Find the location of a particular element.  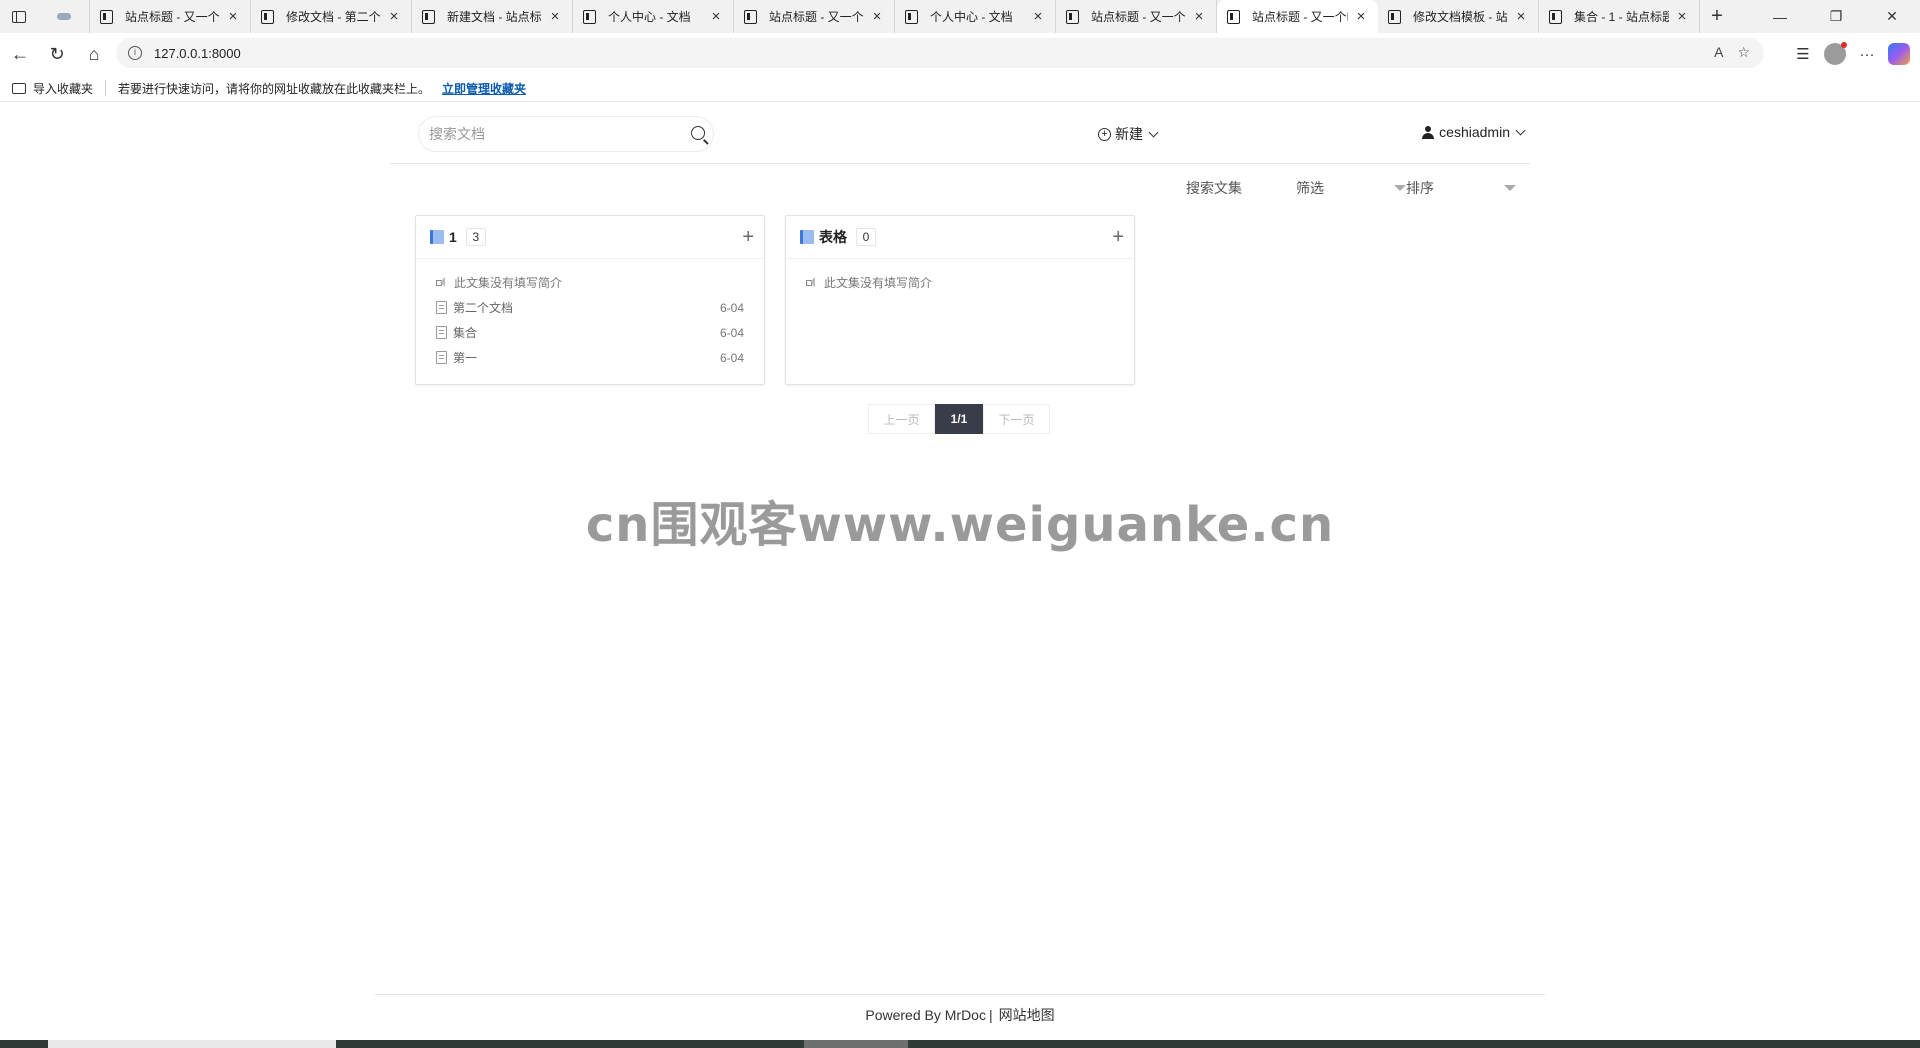

divider is located at coordinates (106, 88).